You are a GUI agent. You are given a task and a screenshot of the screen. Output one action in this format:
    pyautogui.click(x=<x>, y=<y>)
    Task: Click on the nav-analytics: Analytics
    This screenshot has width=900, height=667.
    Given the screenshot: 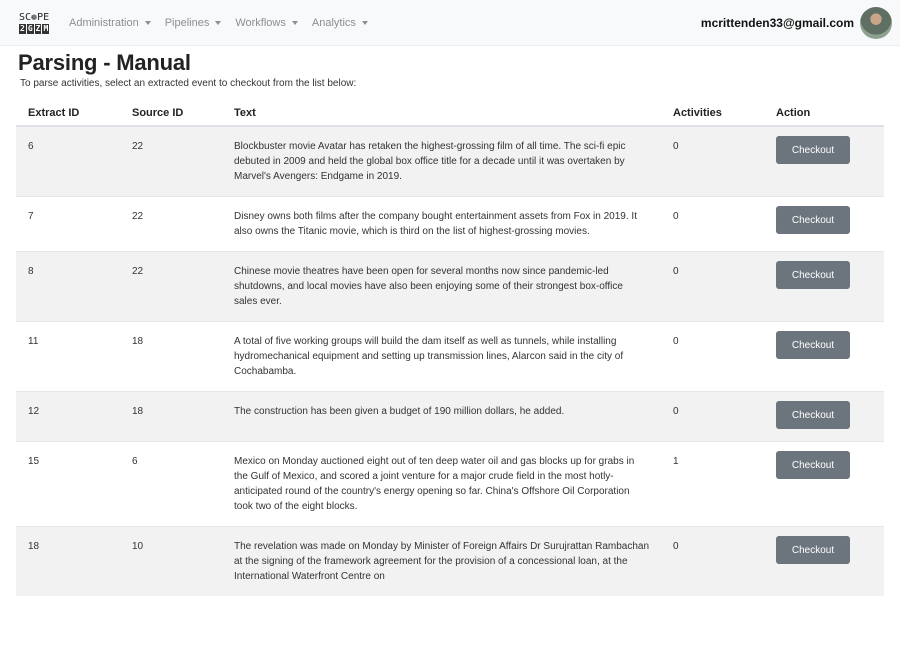 What is the action you would take?
    pyautogui.click(x=340, y=23)
    